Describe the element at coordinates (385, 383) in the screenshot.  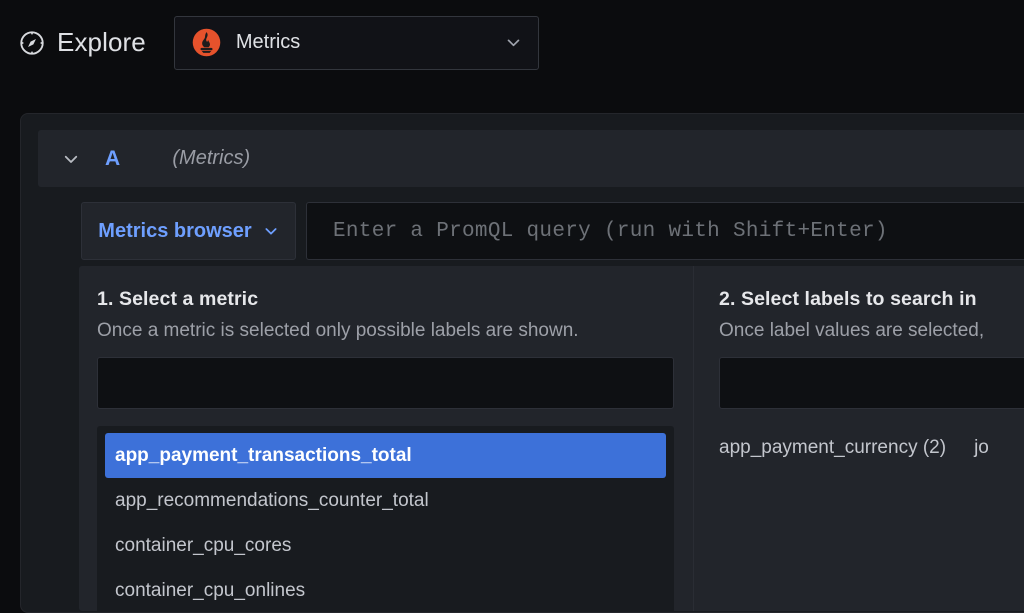
I see `metric-search-input` at that location.